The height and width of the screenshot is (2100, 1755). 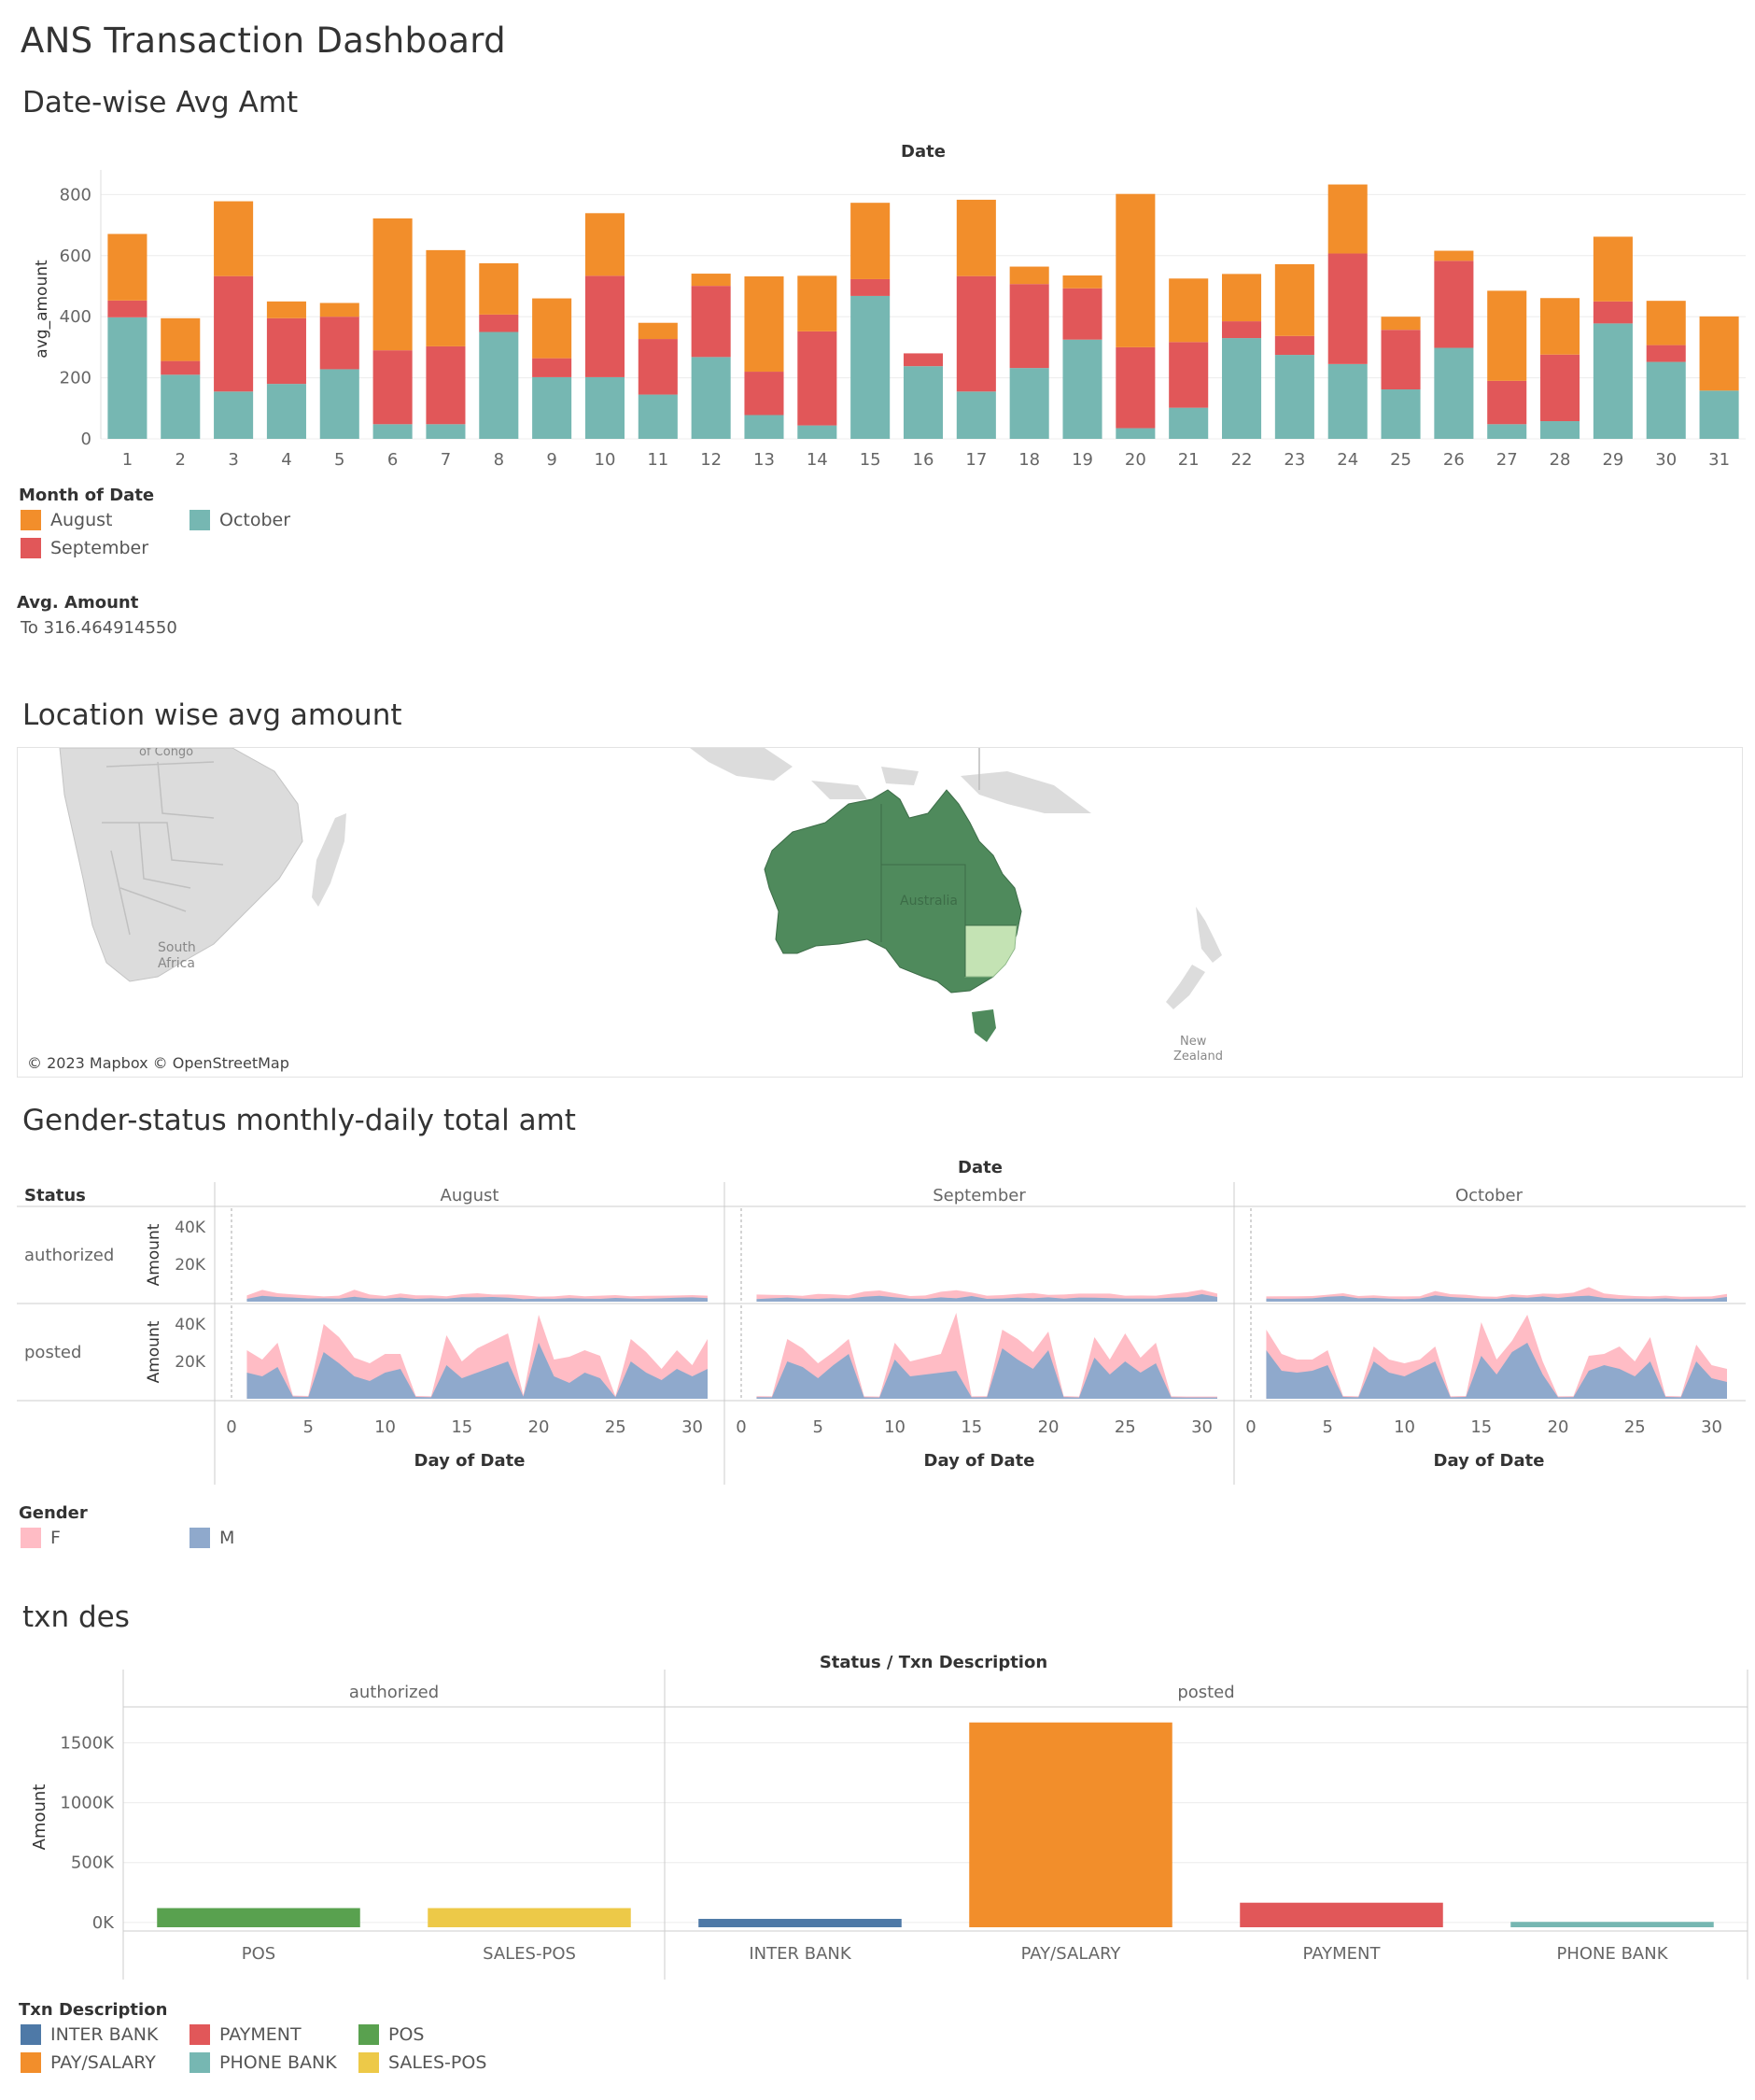 I want to click on legend-label-sales-pos: SALES-POS, so click(x=437, y=2062).